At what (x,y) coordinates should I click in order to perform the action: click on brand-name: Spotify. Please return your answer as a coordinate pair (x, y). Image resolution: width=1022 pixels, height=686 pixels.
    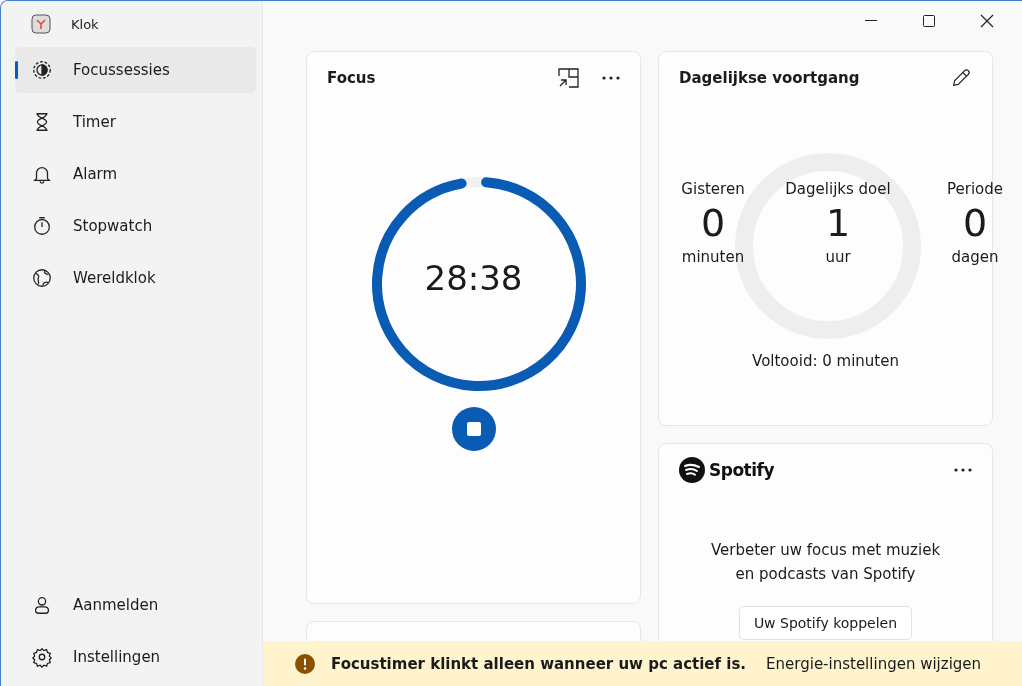
    Looking at the image, I should click on (742, 470).